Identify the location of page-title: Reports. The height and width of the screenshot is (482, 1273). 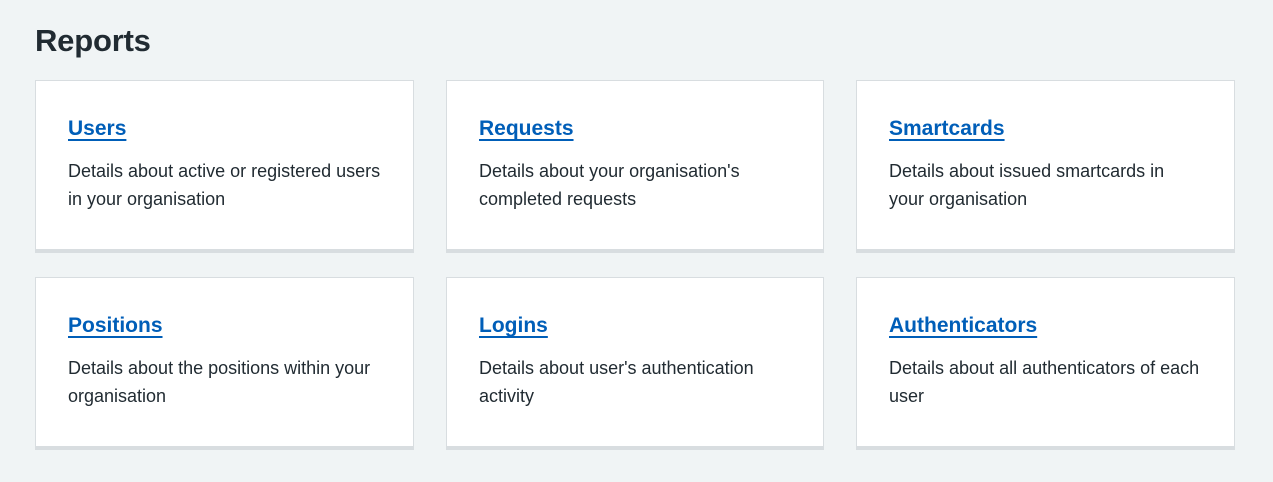
(93, 40).